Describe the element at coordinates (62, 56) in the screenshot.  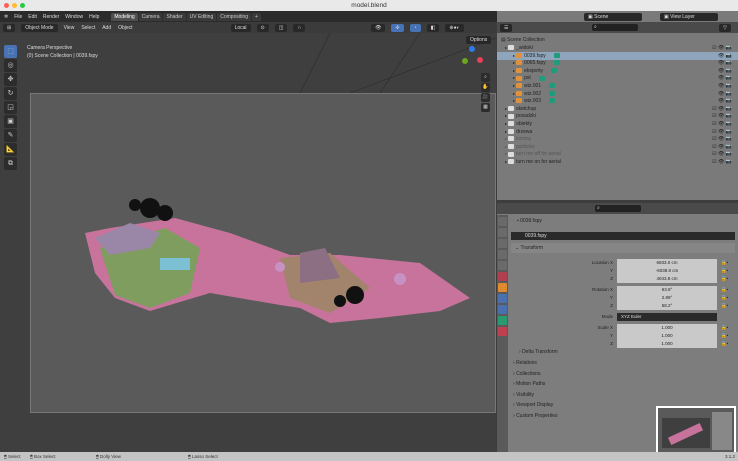
I see `active-object-label: (0) Scene Collection | 0039.fspy` at that location.